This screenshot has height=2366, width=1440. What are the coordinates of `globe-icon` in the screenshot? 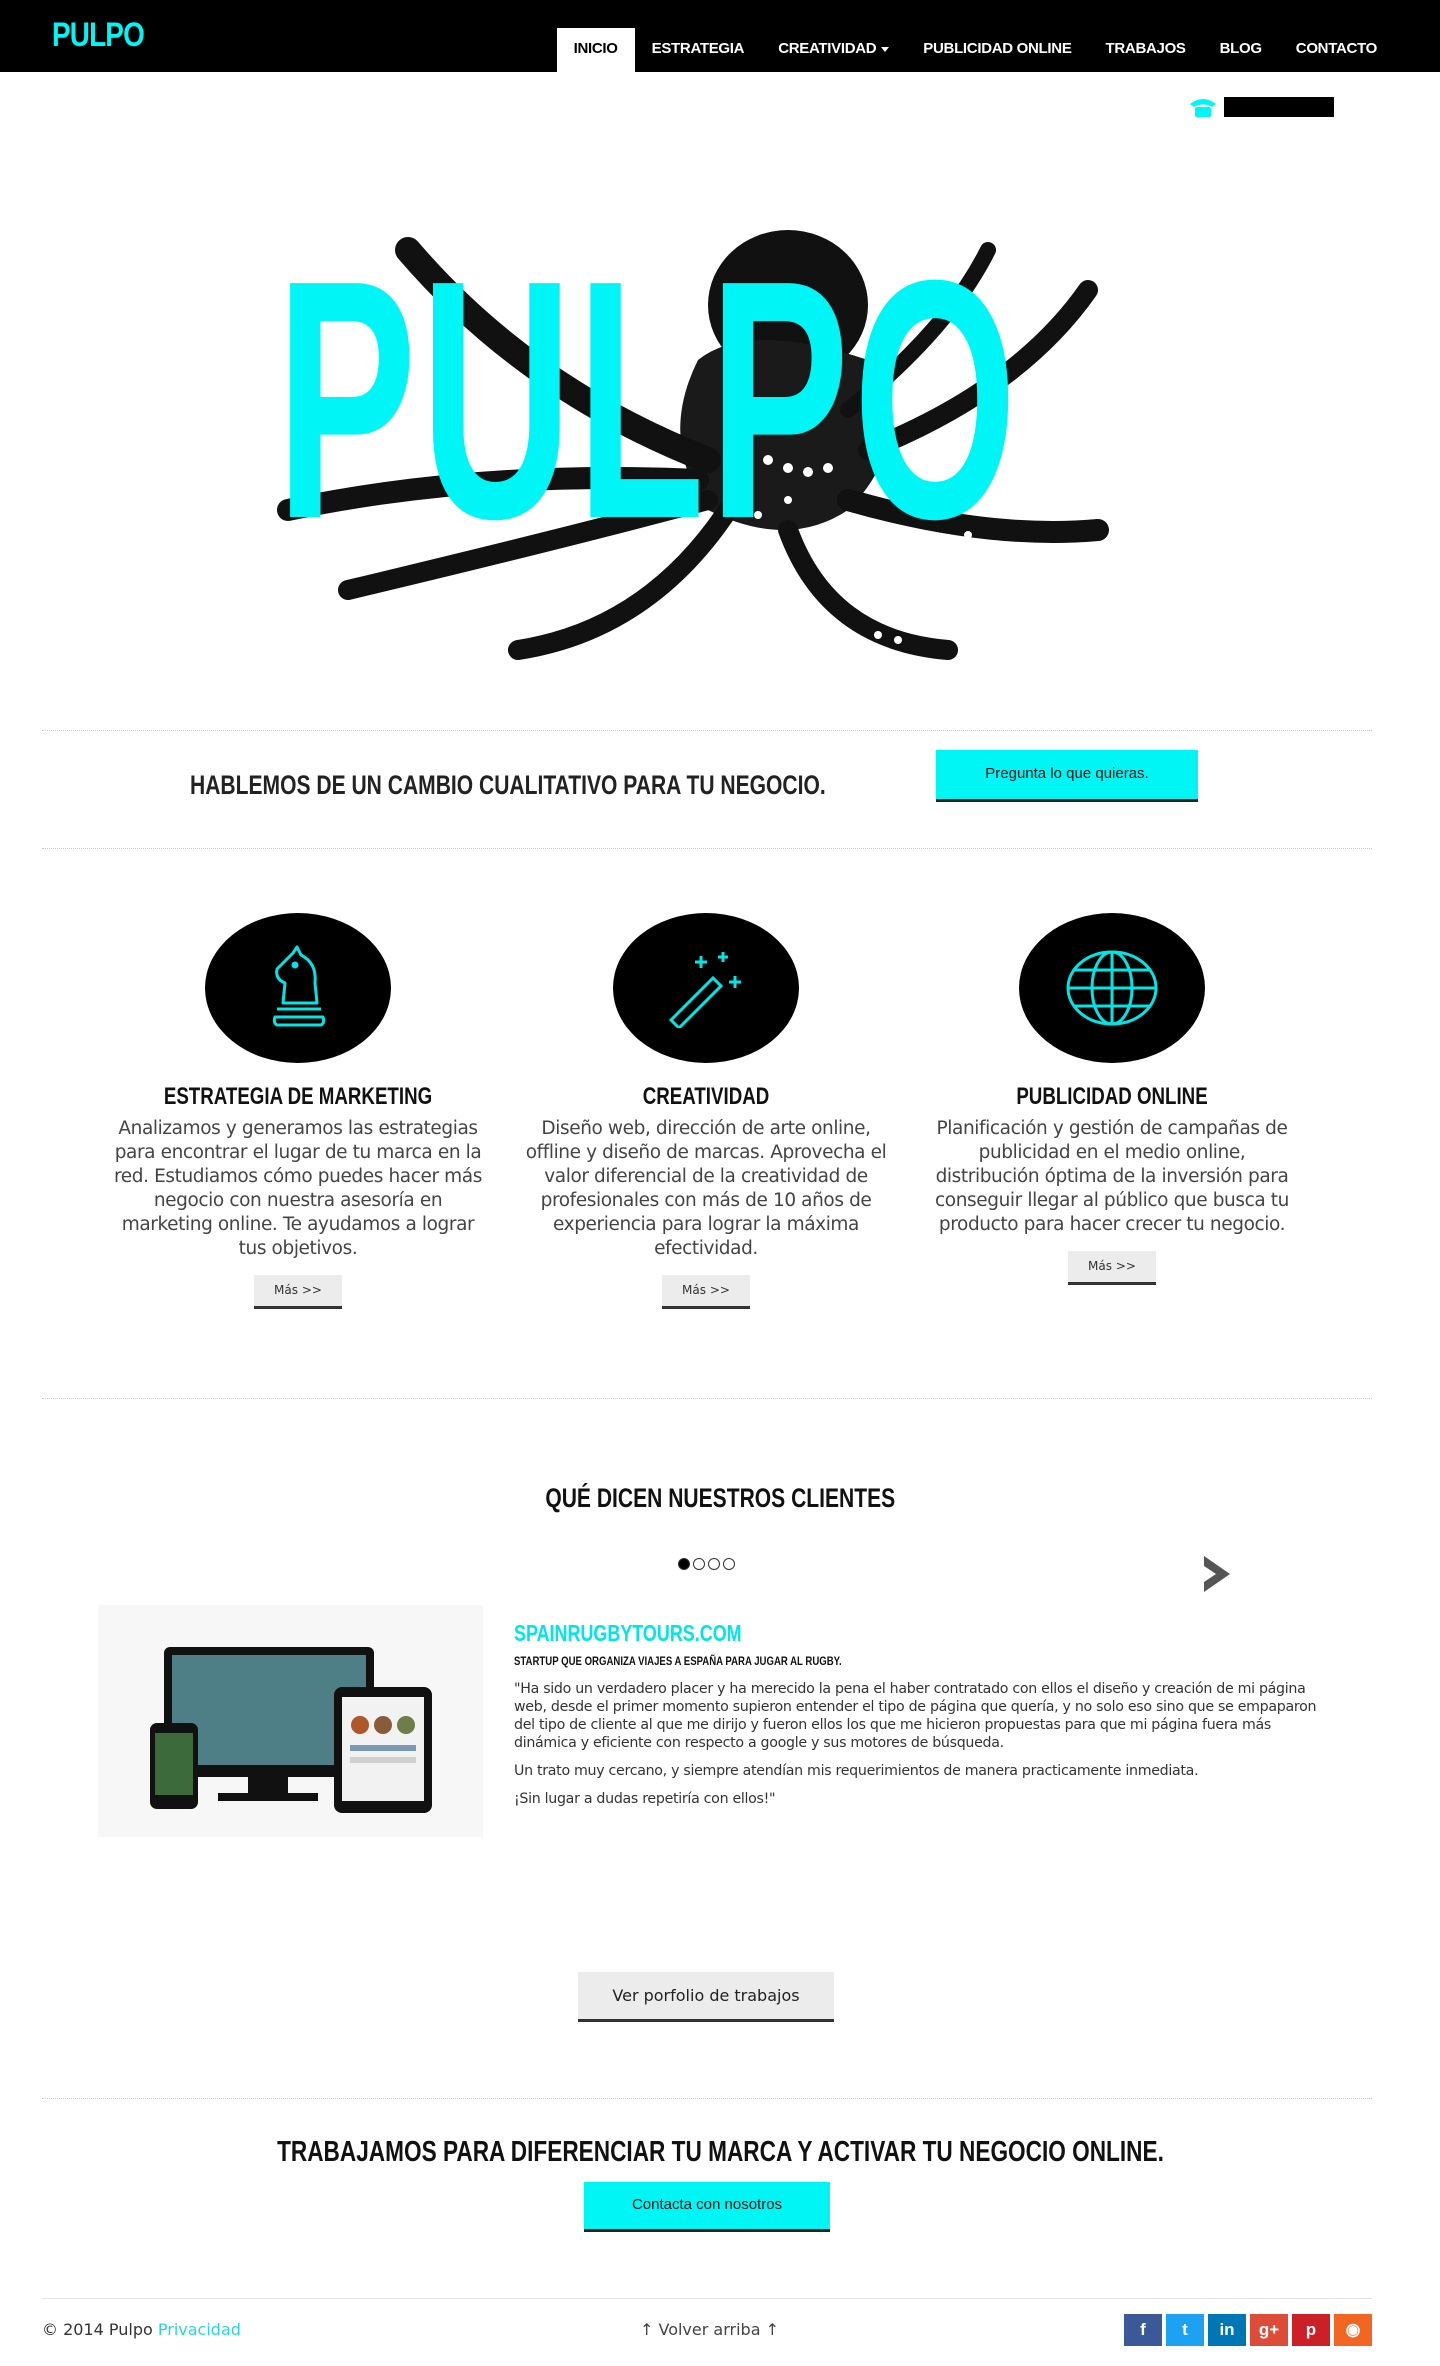 It's located at (1112, 988).